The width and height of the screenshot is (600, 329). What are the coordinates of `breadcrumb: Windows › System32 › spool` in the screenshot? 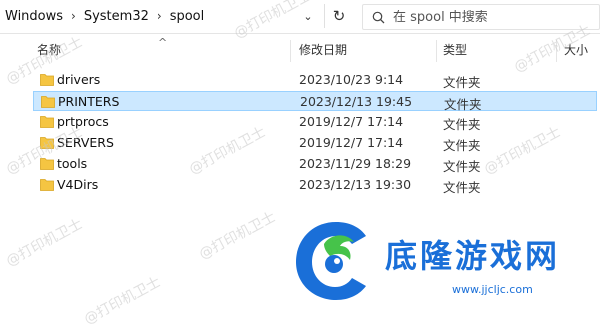 It's located at (104, 16).